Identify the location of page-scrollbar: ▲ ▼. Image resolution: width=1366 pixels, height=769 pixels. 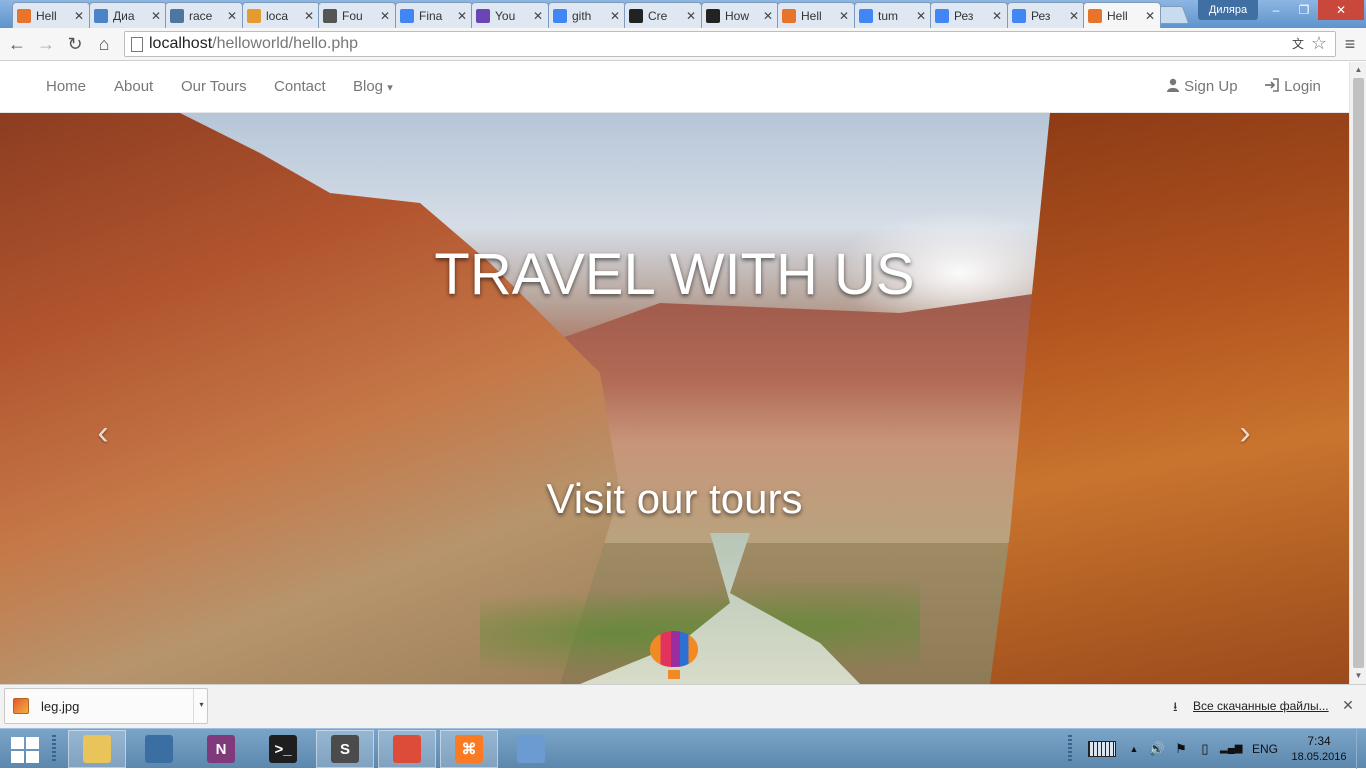
(1357, 373).